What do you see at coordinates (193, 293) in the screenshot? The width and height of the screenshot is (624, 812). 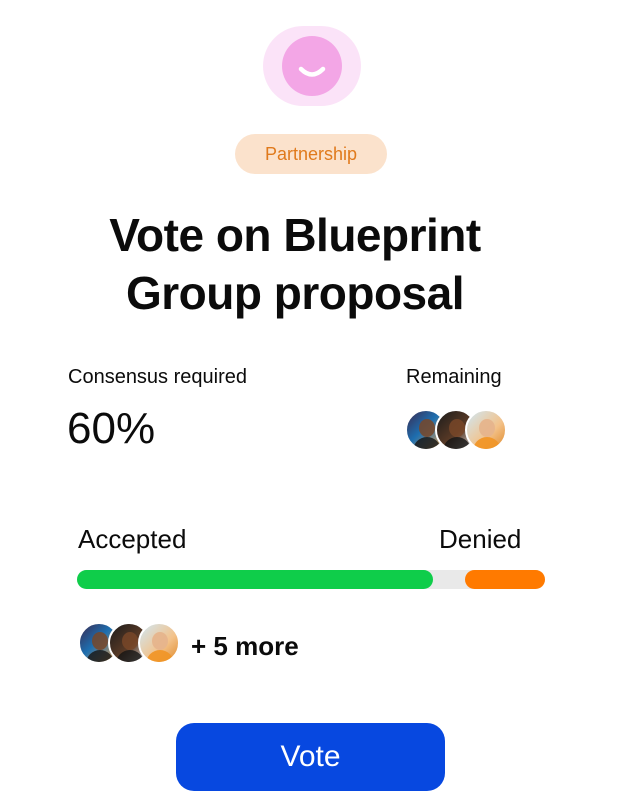 I see `title-bold-2: Group` at bounding box center [193, 293].